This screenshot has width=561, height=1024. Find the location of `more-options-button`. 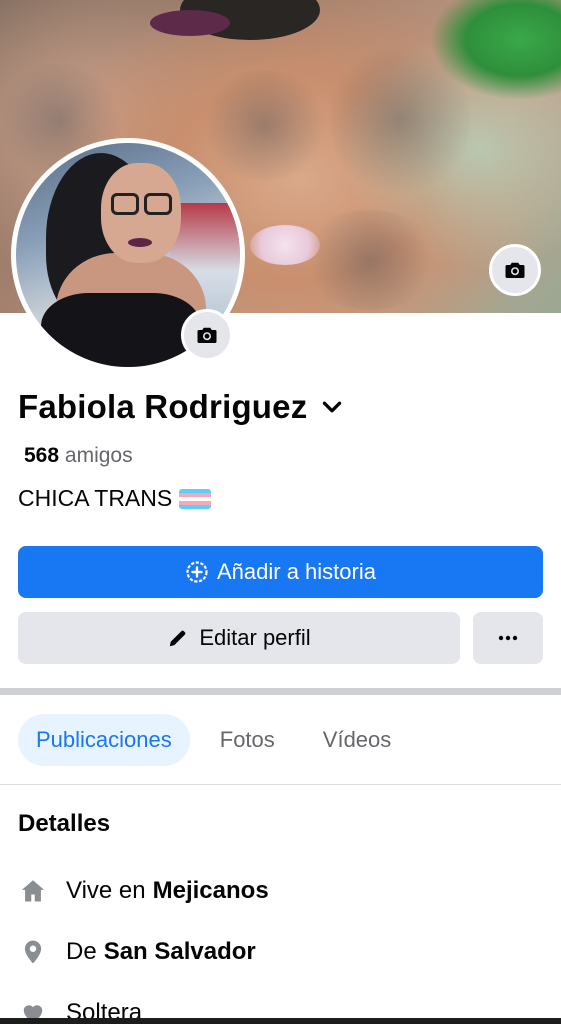

more-options-button is located at coordinates (508, 638).